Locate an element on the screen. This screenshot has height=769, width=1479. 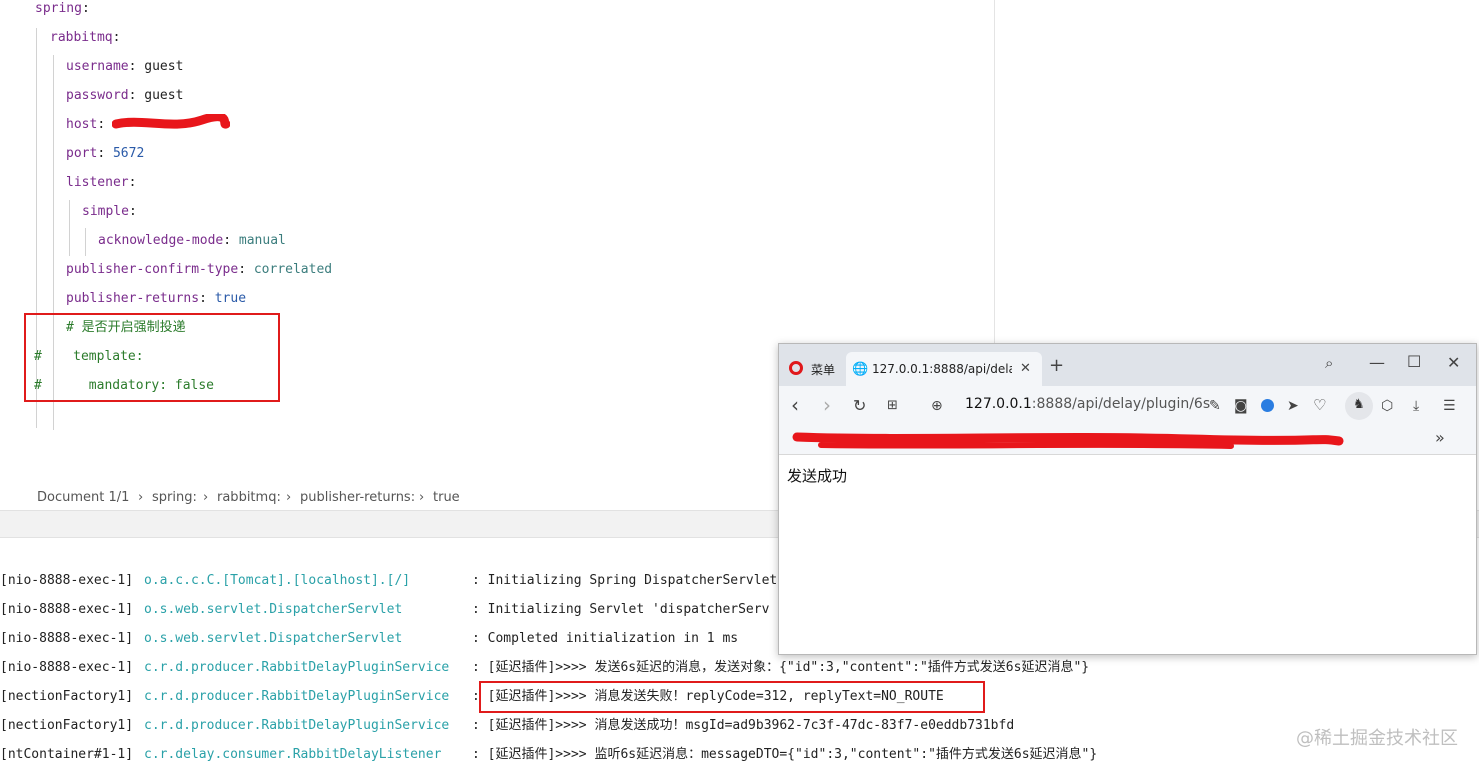
tab-title: 127.0.0.1:8888/api/delay/ is located at coordinates (942, 369).